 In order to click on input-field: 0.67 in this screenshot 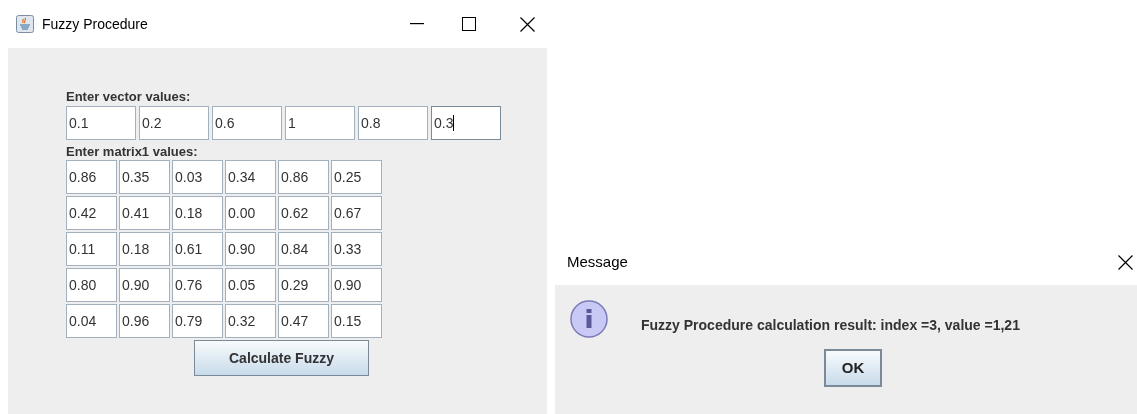, I will do `click(356, 213)`.